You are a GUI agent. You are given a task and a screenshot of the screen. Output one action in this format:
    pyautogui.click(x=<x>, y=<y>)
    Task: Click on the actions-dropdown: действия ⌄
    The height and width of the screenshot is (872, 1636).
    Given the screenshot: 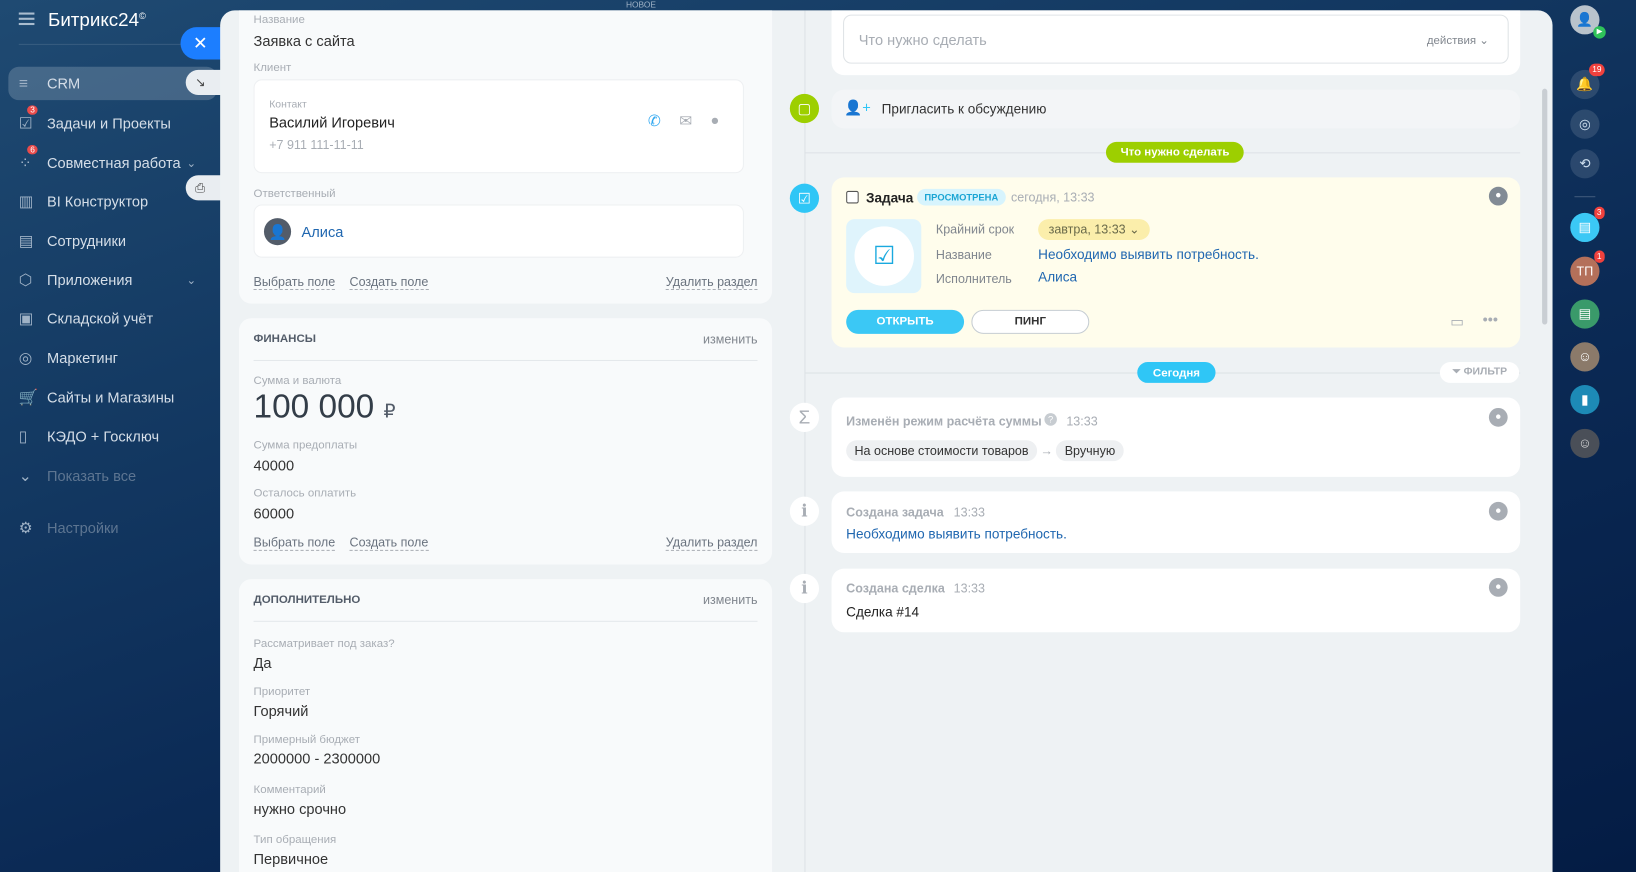 What is the action you would take?
    pyautogui.click(x=1458, y=40)
    